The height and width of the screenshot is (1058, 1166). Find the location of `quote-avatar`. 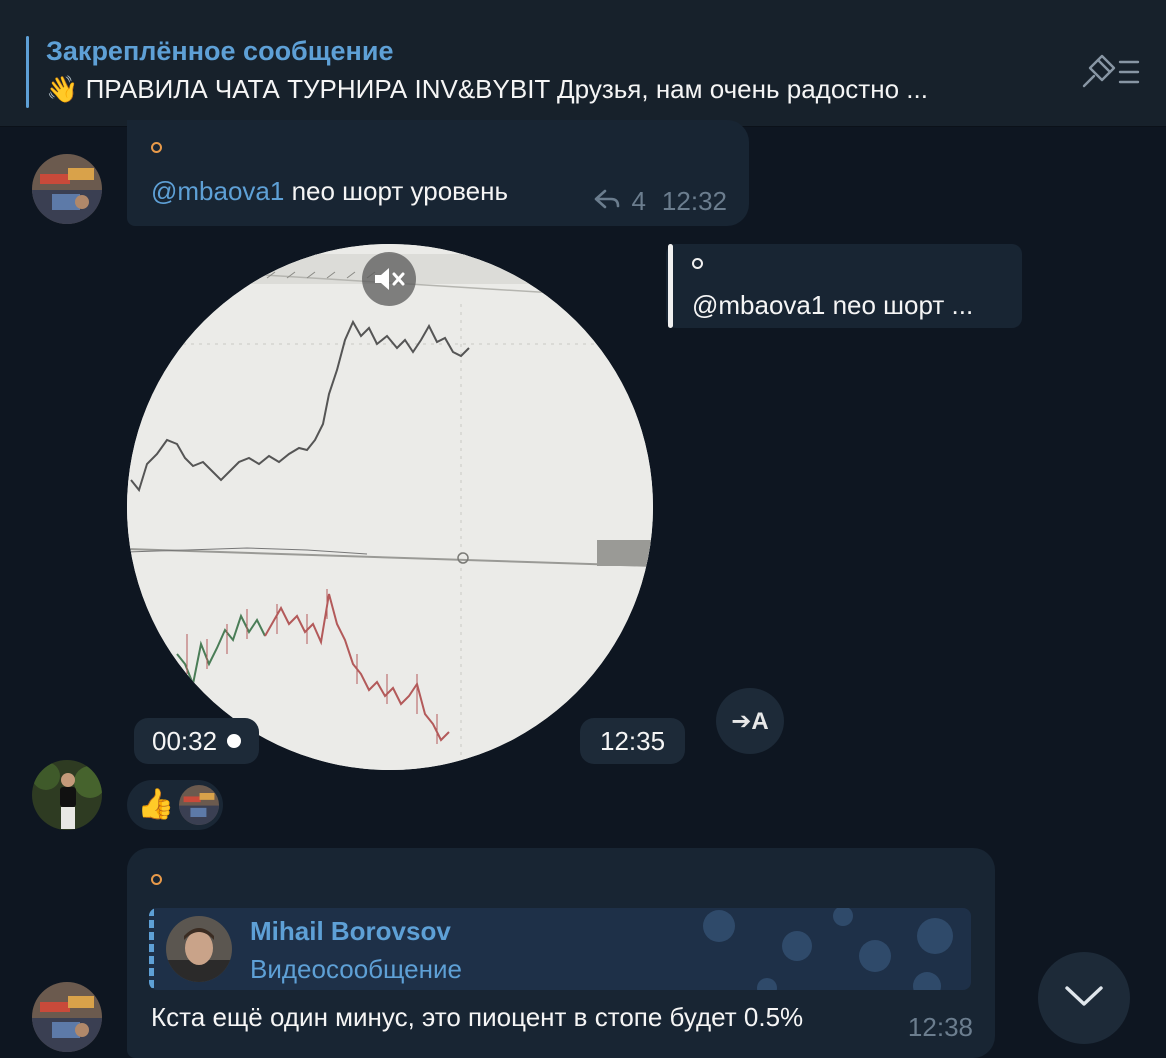

quote-avatar is located at coordinates (199, 949).